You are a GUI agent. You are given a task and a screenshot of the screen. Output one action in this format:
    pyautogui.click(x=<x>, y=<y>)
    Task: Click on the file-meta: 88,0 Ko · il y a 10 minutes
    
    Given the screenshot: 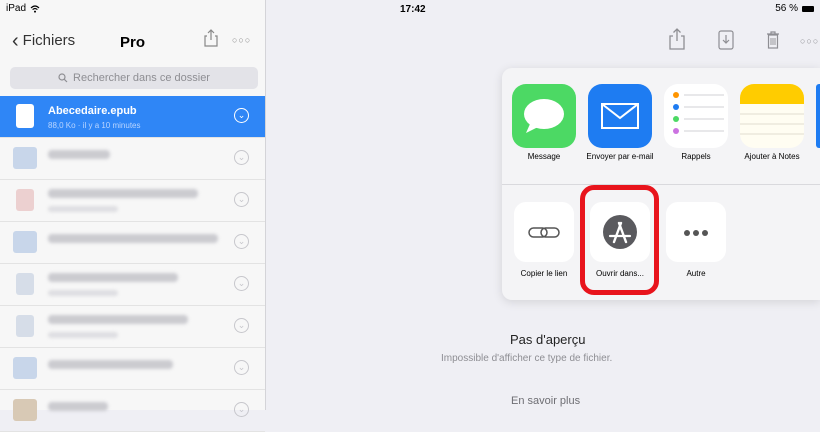 What is the action you would take?
    pyautogui.click(x=94, y=125)
    